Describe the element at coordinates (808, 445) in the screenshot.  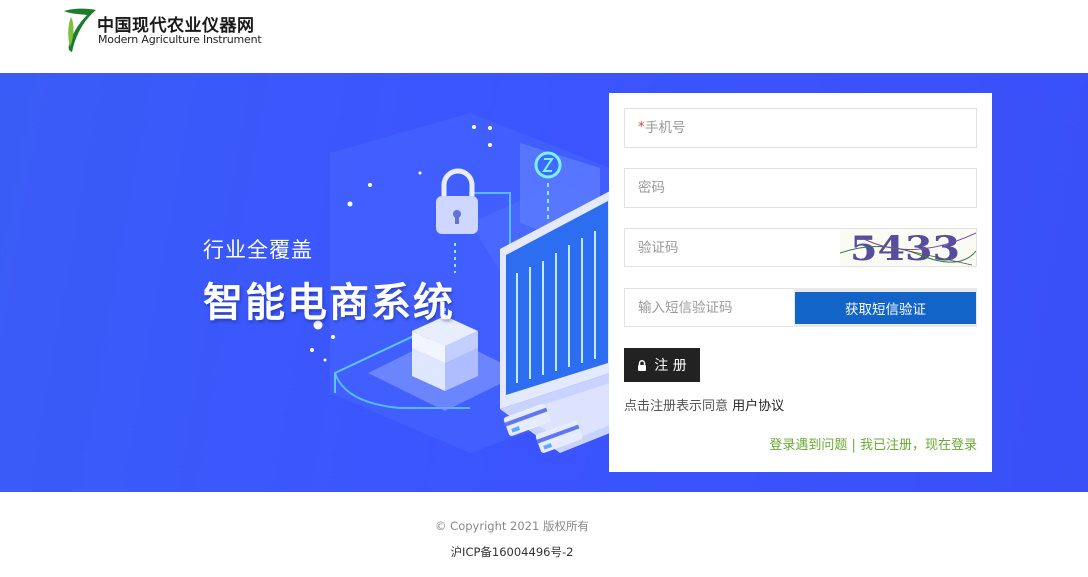
I see `login-help-link: 登录遇到问题` at that location.